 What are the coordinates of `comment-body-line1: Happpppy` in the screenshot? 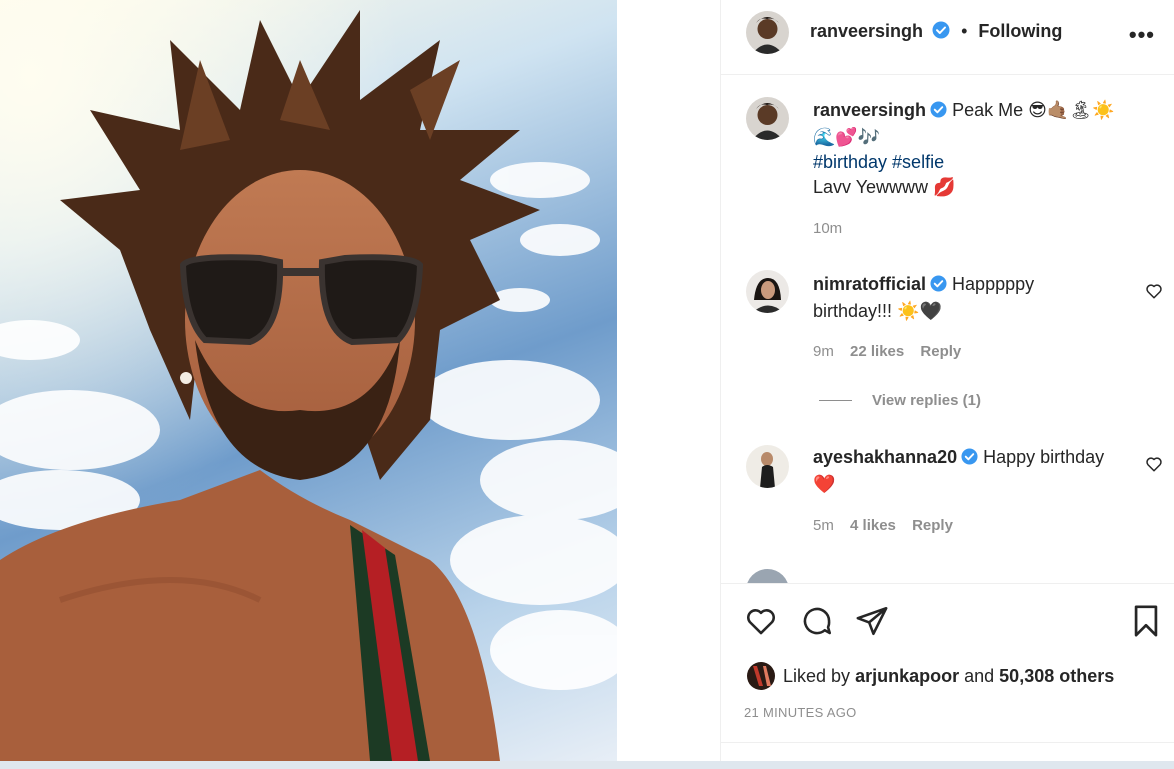 It's located at (993, 284).